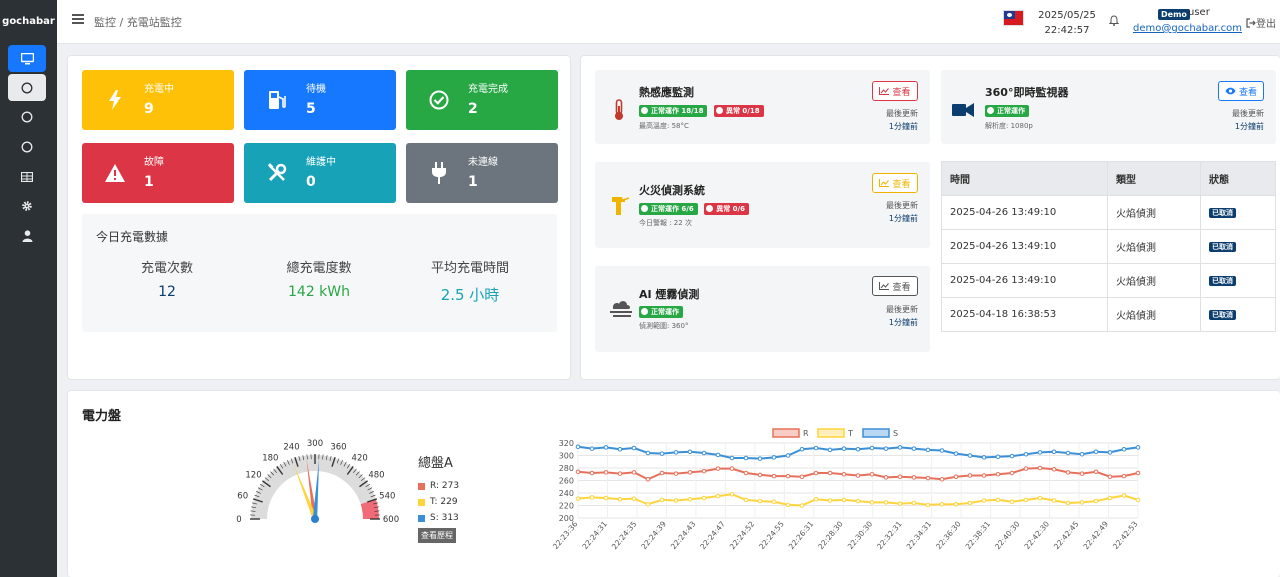 The width and height of the screenshot is (1280, 577). Describe the element at coordinates (1238, 178) in the screenshot. I see `column-header: 狀態` at that location.